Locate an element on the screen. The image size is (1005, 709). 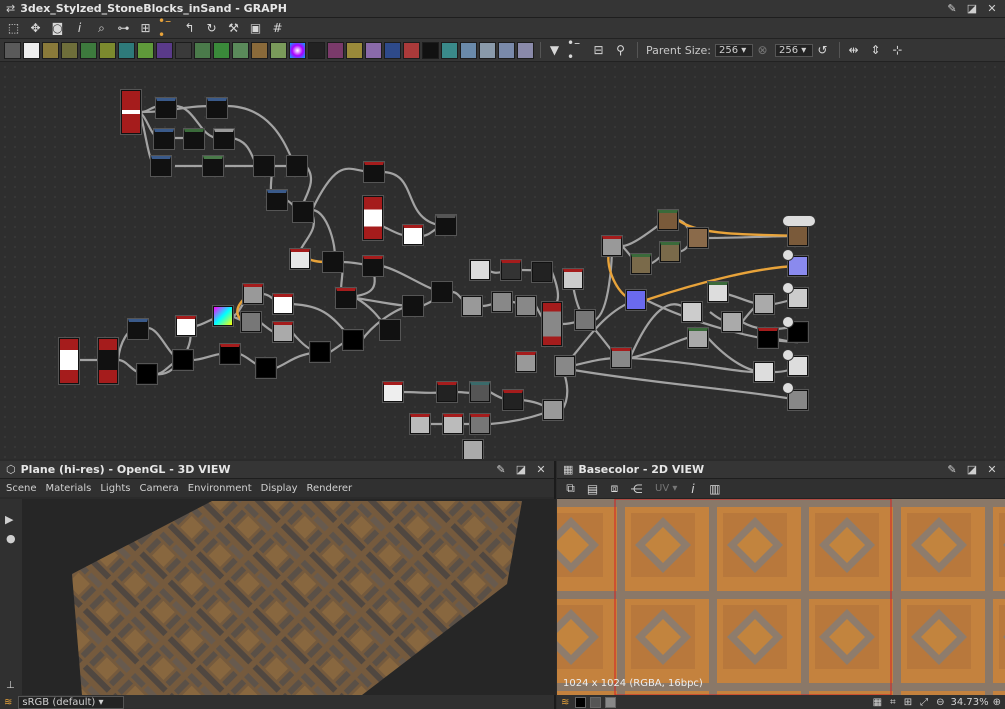
video-camera-icon: ▶ is located at coordinates (13, 519).